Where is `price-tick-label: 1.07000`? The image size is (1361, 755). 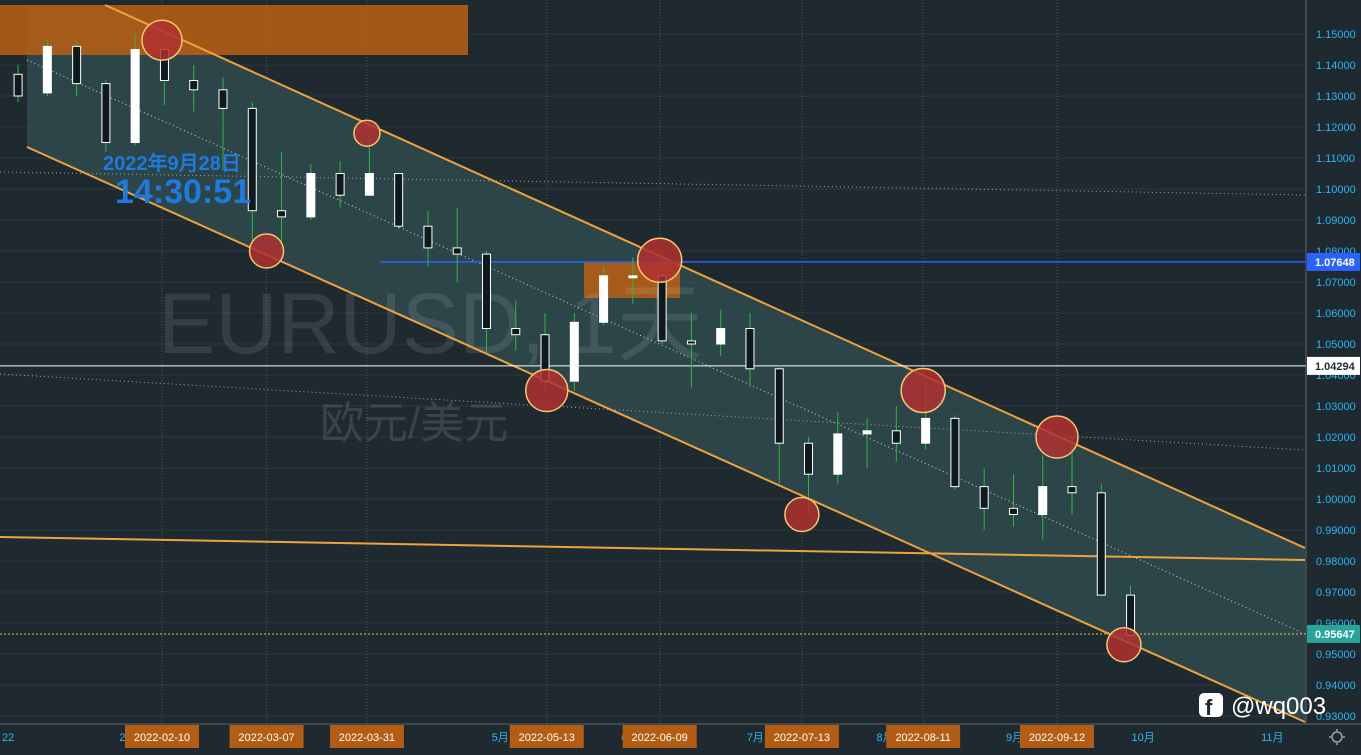 price-tick-label: 1.07000 is located at coordinates (1336, 283).